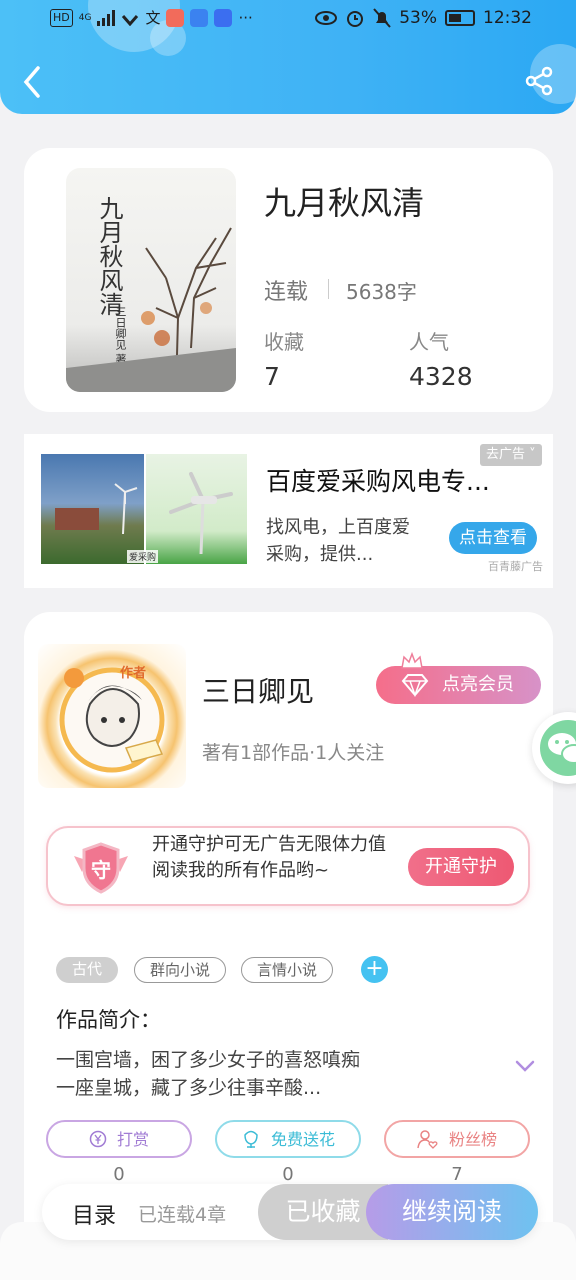  I want to click on vip-button: 点亮会员, so click(458, 678).